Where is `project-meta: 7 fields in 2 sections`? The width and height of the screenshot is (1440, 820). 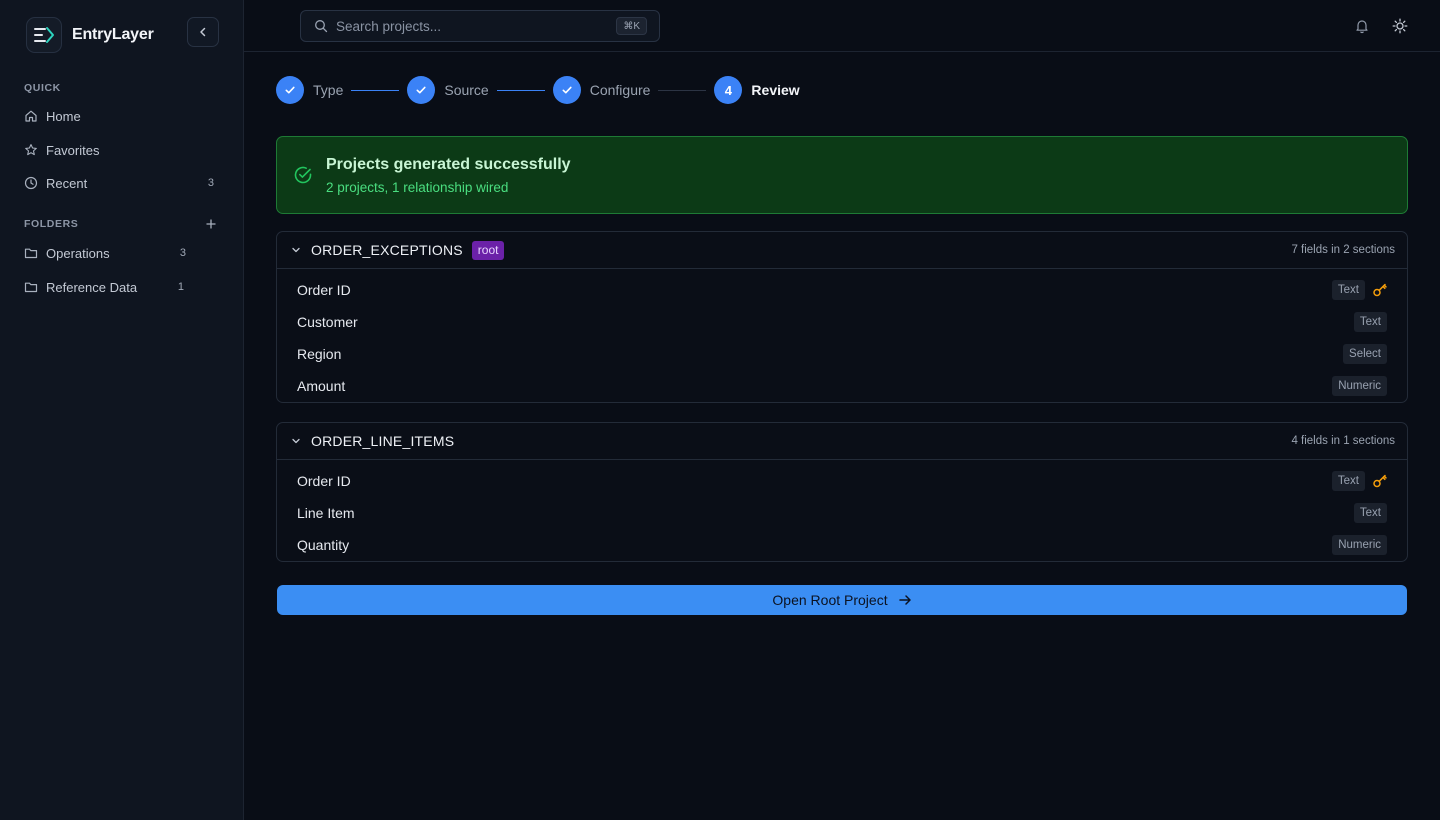 project-meta: 7 fields in 2 sections is located at coordinates (1343, 250).